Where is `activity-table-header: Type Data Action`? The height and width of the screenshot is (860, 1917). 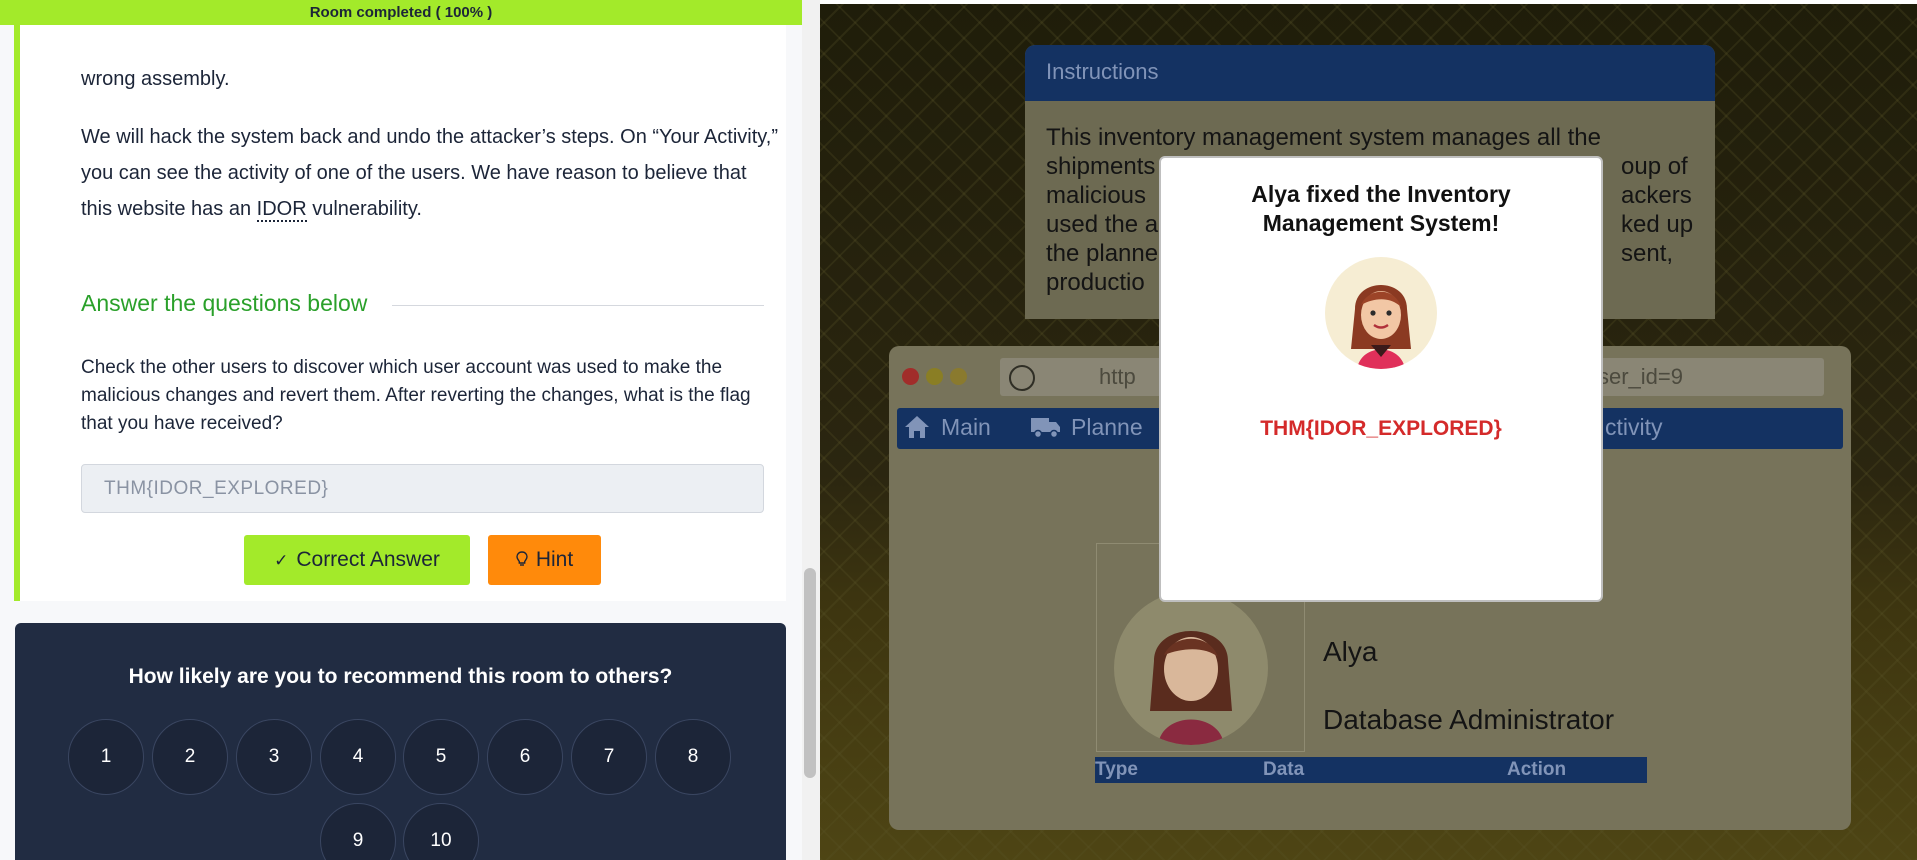 activity-table-header: Type Data Action is located at coordinates (1371, 770).